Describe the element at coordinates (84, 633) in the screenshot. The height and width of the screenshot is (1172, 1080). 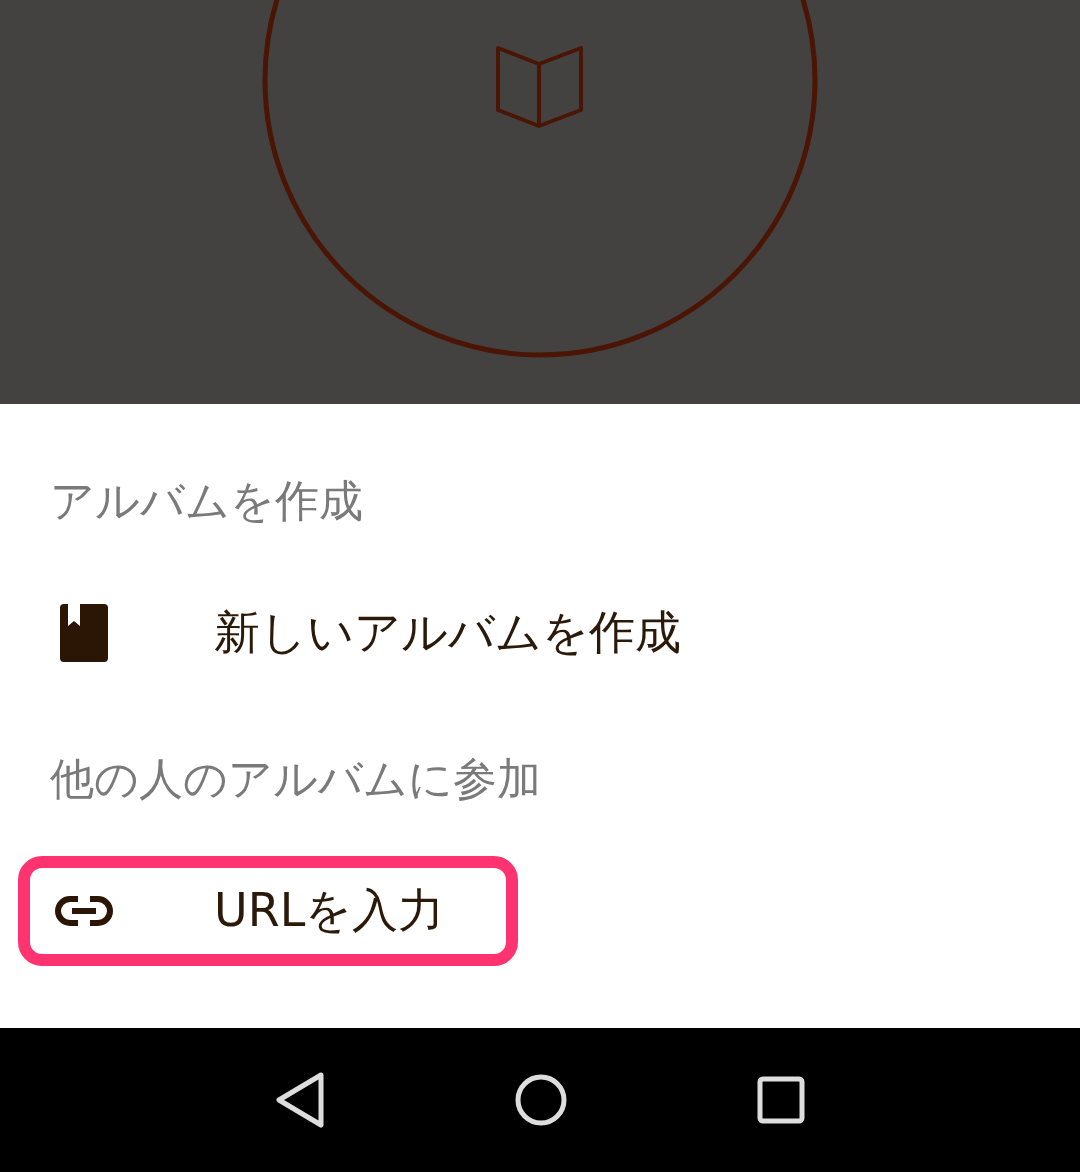
I see `album-icon` at that location.